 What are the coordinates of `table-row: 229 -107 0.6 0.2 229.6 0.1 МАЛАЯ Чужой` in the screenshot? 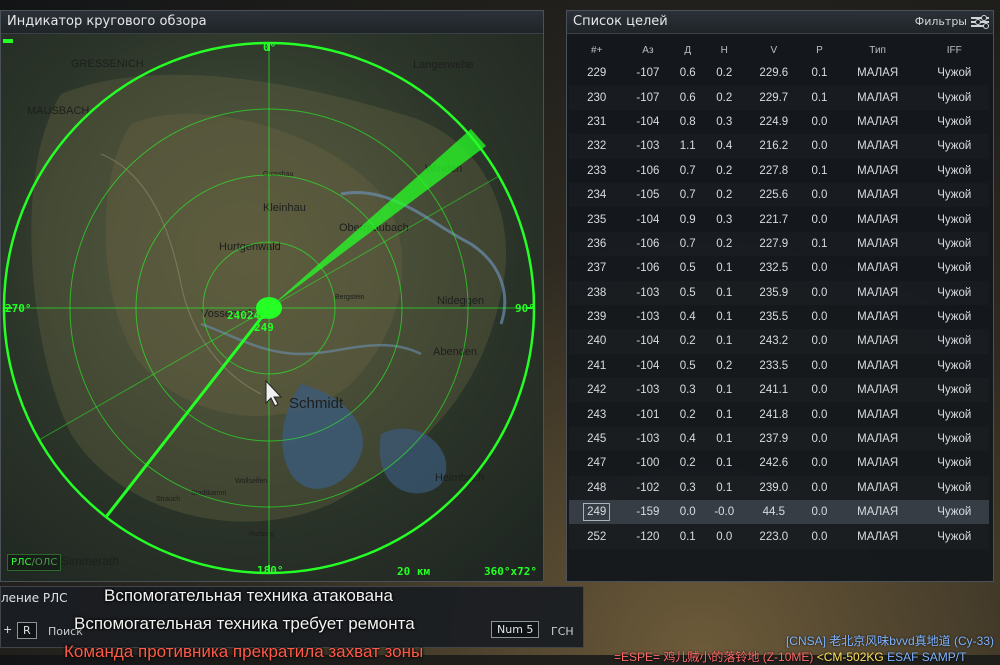 It's located at (779, 73).